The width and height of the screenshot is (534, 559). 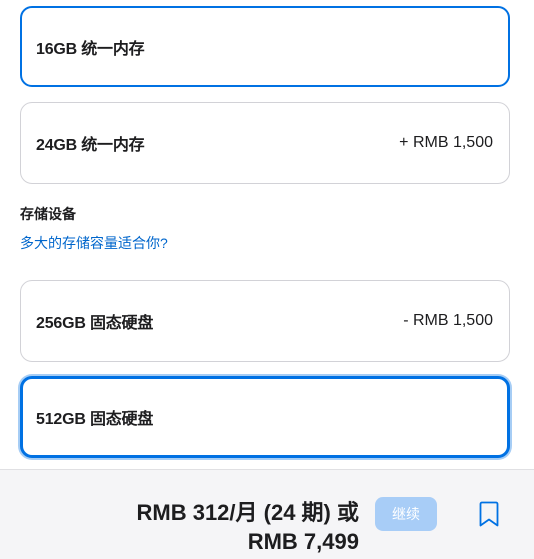 What do you see at coordinates (248, 527) in the screenshot?
I see `price-summary: RMB 312/月 (24 期) 或 RMB 7,499` at bounding box center [248, 527].